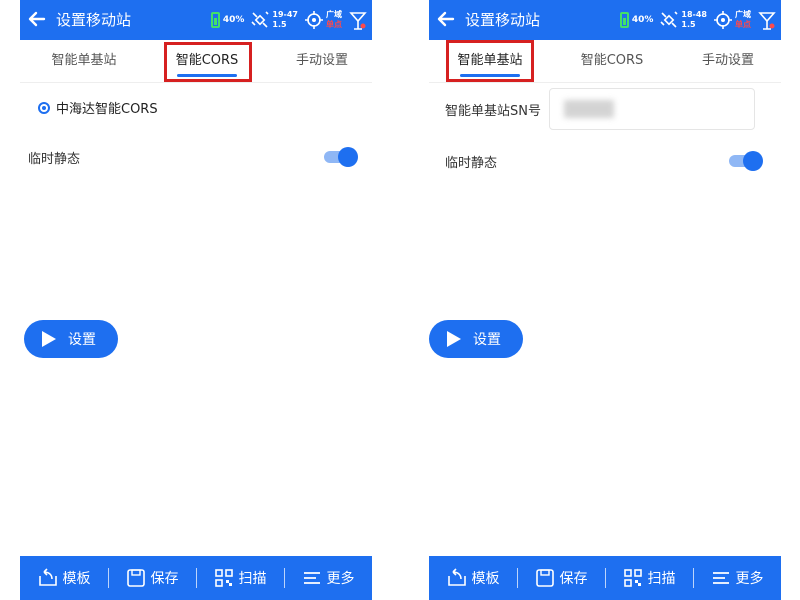  I want to click on sn-label: 智能单基站SN号, so click(493, 111).